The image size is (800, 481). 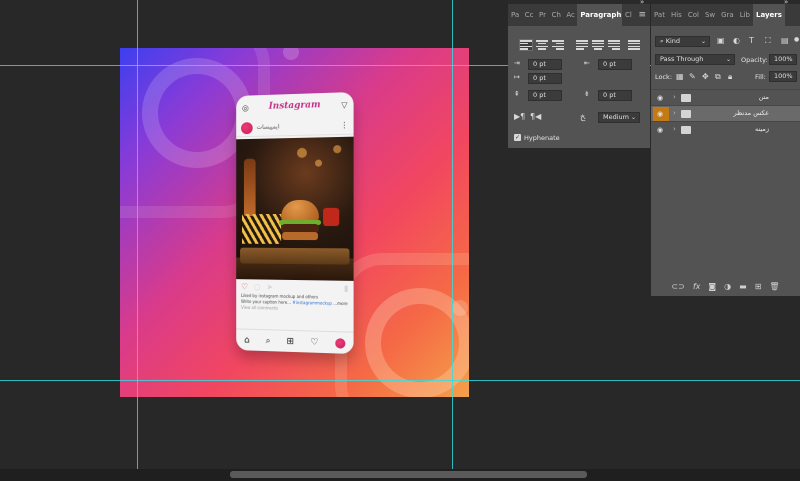 What do you see at coordinates (721, 40) in the screenshot?
I see `pixel-filter-icon: ▣` at bounding box center [721, 40].